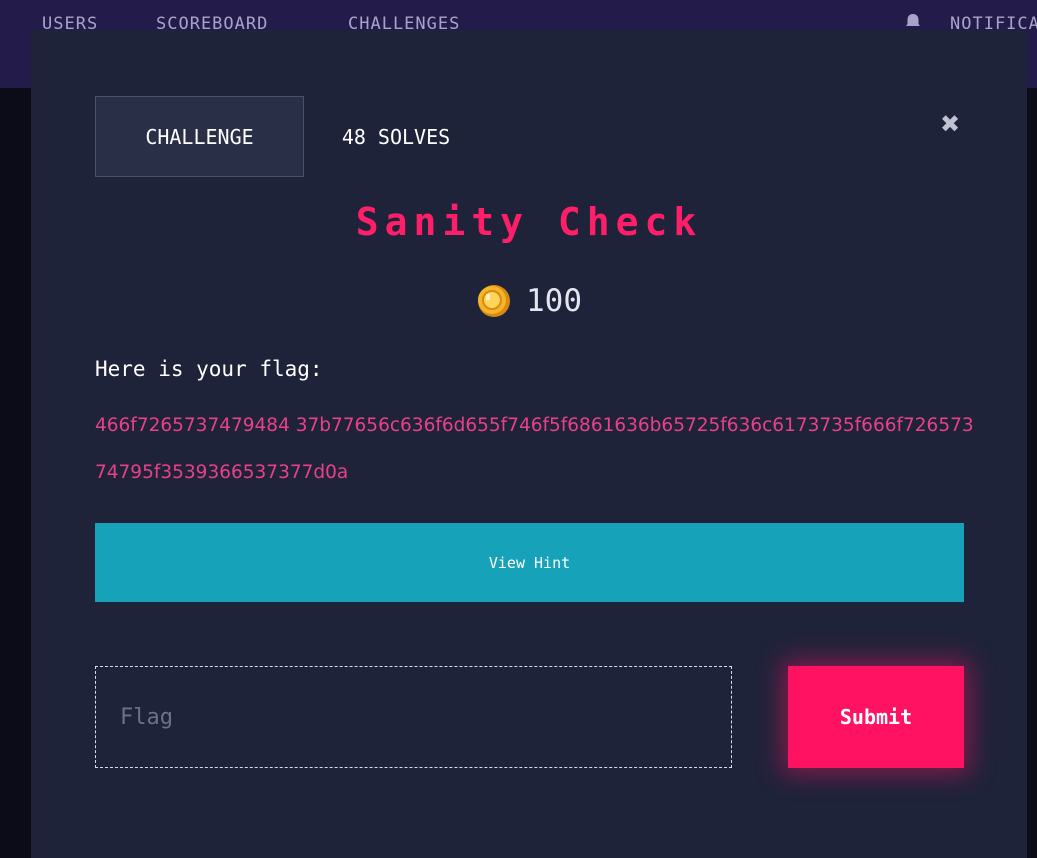  I want to click on challenge-value-row: 100, so click(529, 301).